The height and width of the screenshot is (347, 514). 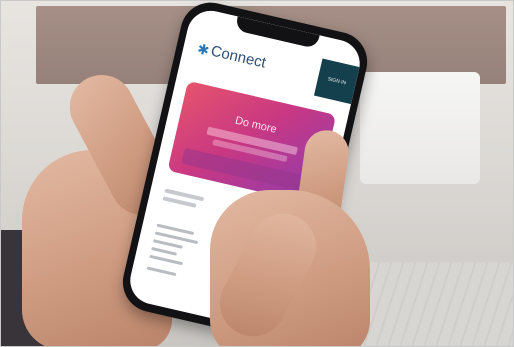 What do you see at coordinates (245, 170) in the screenshot?
I see `promo-button` at bounding box center [245, 170].